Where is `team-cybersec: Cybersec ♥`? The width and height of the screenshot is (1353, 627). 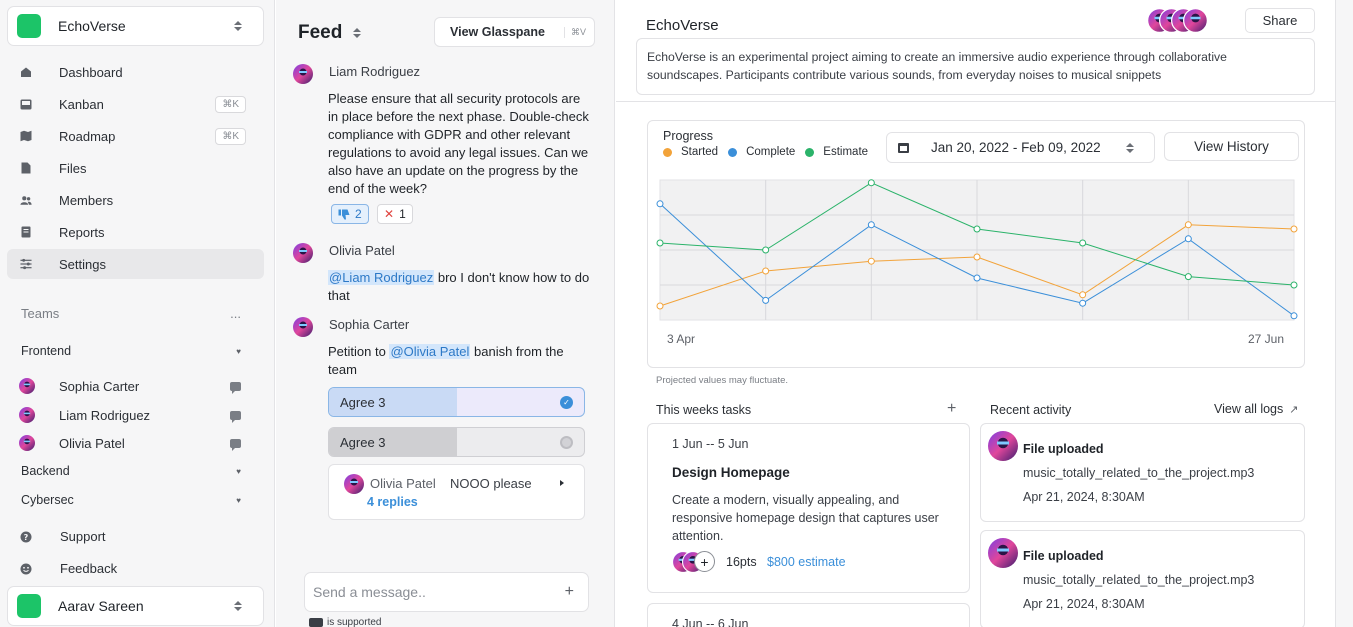
team-cybersec: Cybersec ♥ is located at coordinates (131, 500).